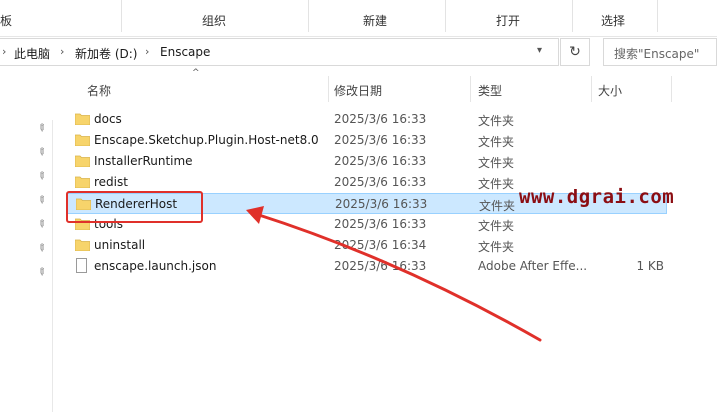 The width and height of the screenshot is (717, 412). What do you see at coordinates (214, 21) in the screenshot?
I see `ribbon-group-label: 组织` at bounding box center [214, 21].